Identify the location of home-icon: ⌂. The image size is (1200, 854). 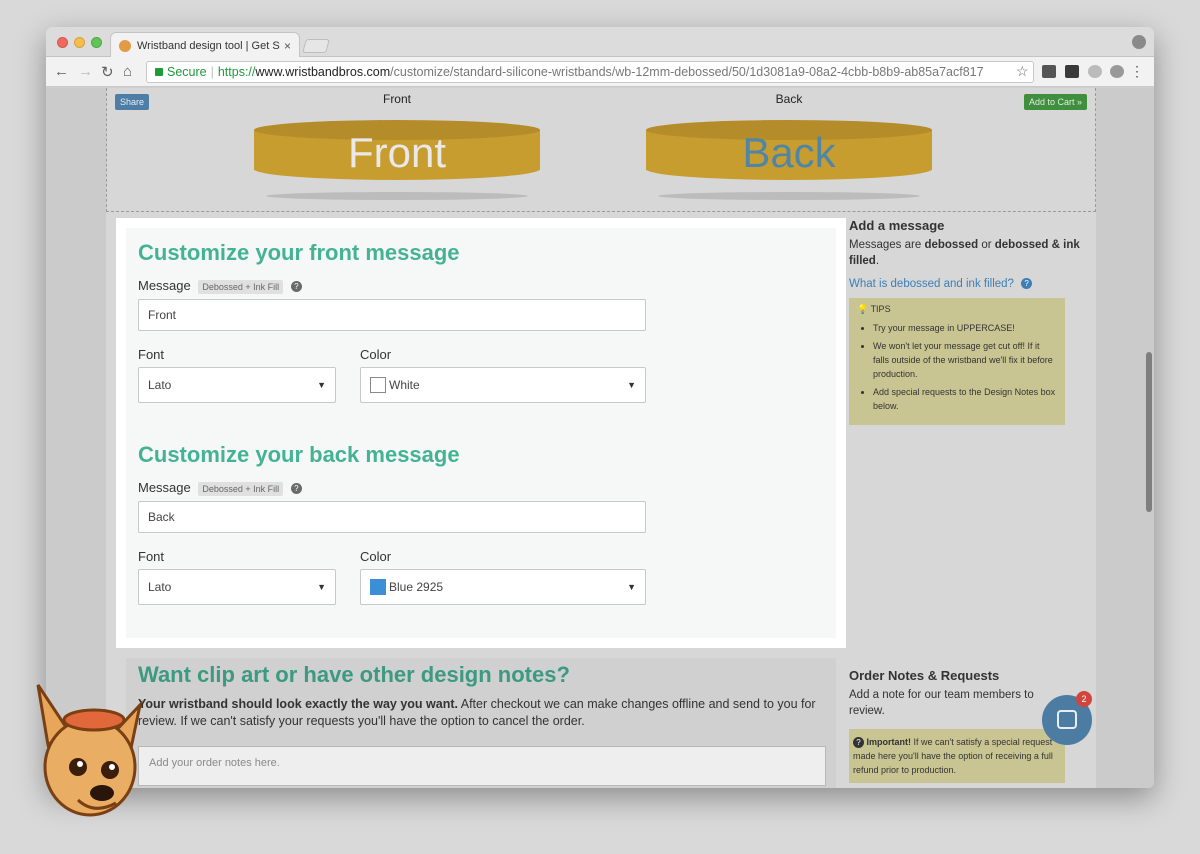
(127, 71).